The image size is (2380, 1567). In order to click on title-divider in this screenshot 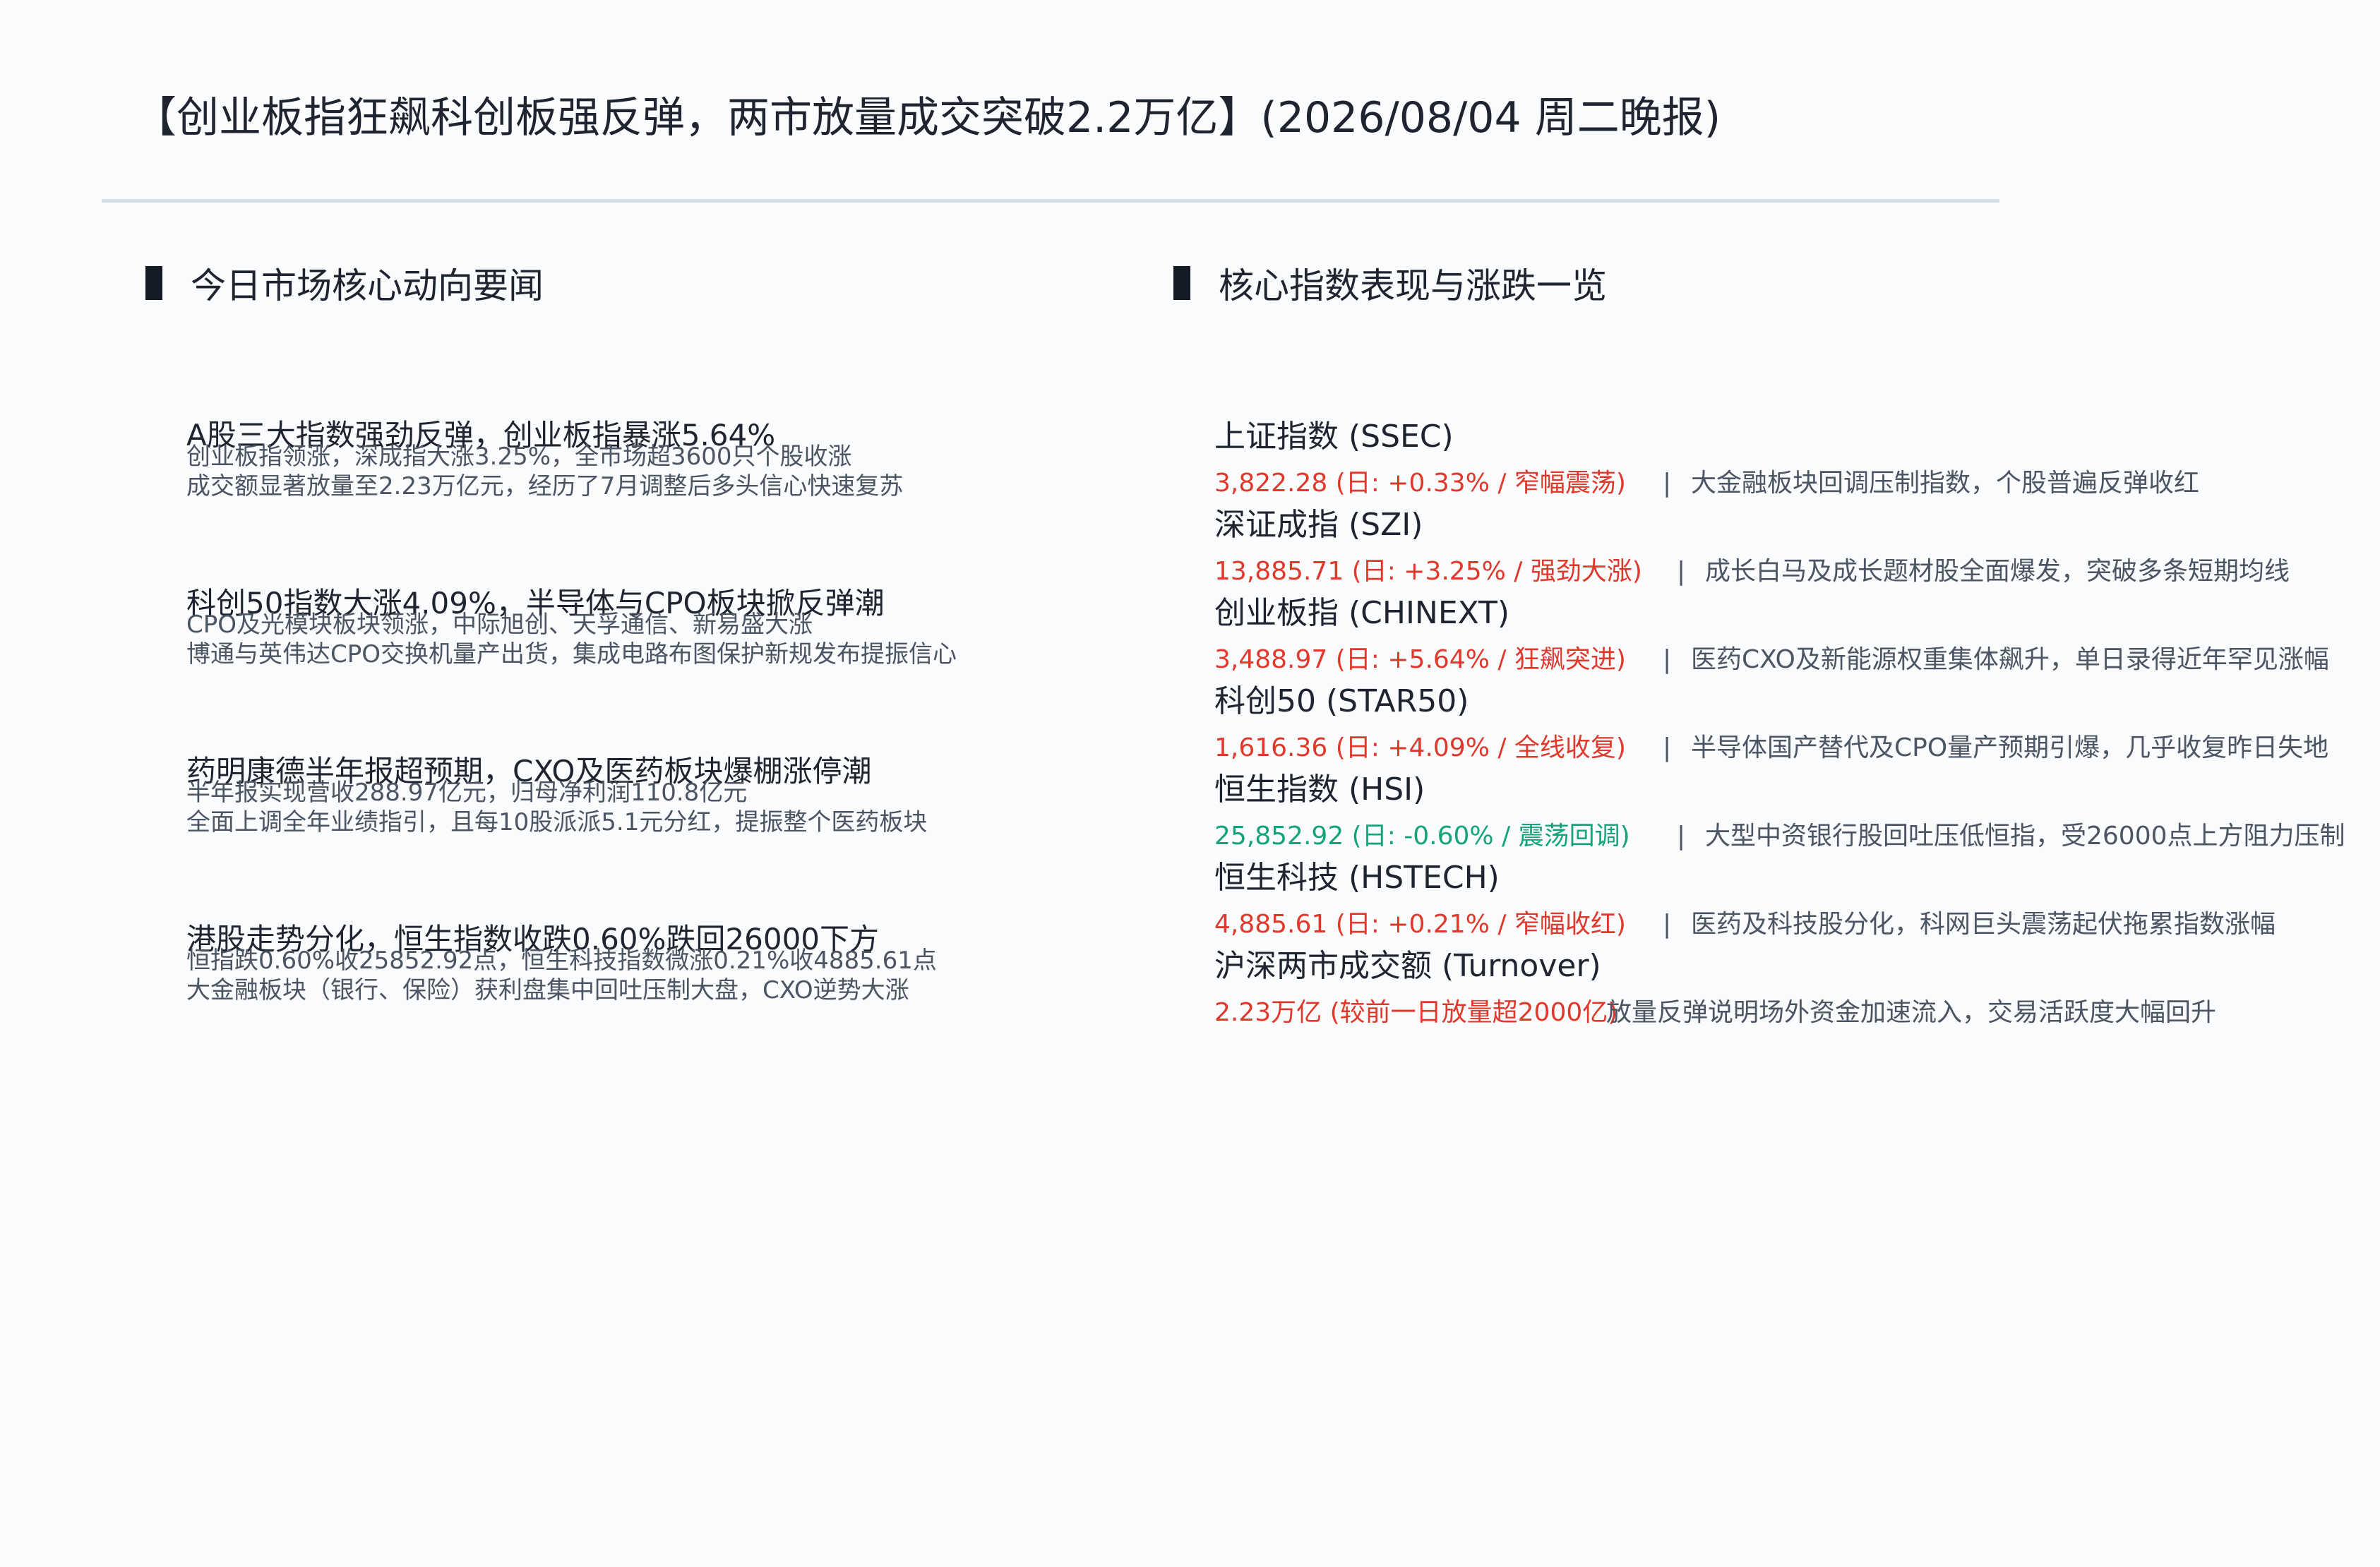, I will do `click(1051, 201)`.